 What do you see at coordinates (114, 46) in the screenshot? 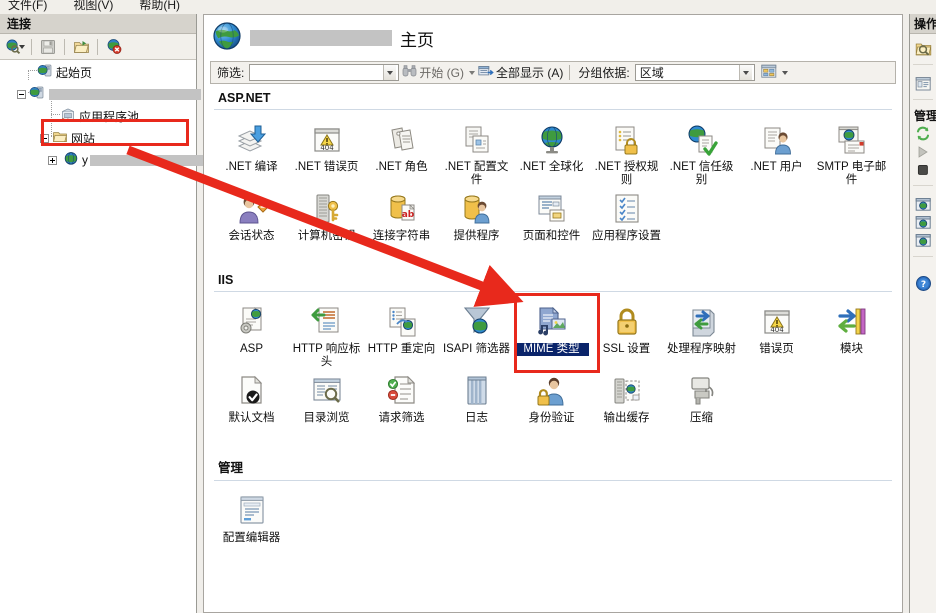
I see `disconnect-icon` at bounding box center [114, 46].